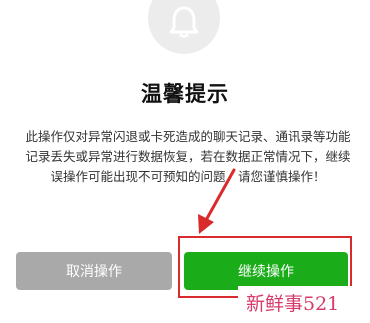 Image resolution: width=370 pixels, height=323 pixels. I want to click on bell-icon-circle, so click(184, 27).